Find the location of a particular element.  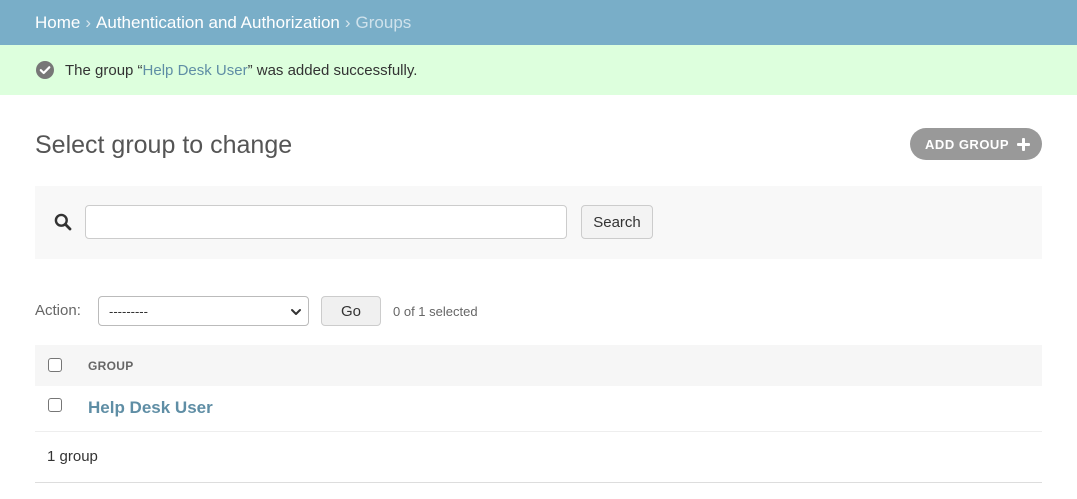

go-button: Go is located at coordinates (351, 311).